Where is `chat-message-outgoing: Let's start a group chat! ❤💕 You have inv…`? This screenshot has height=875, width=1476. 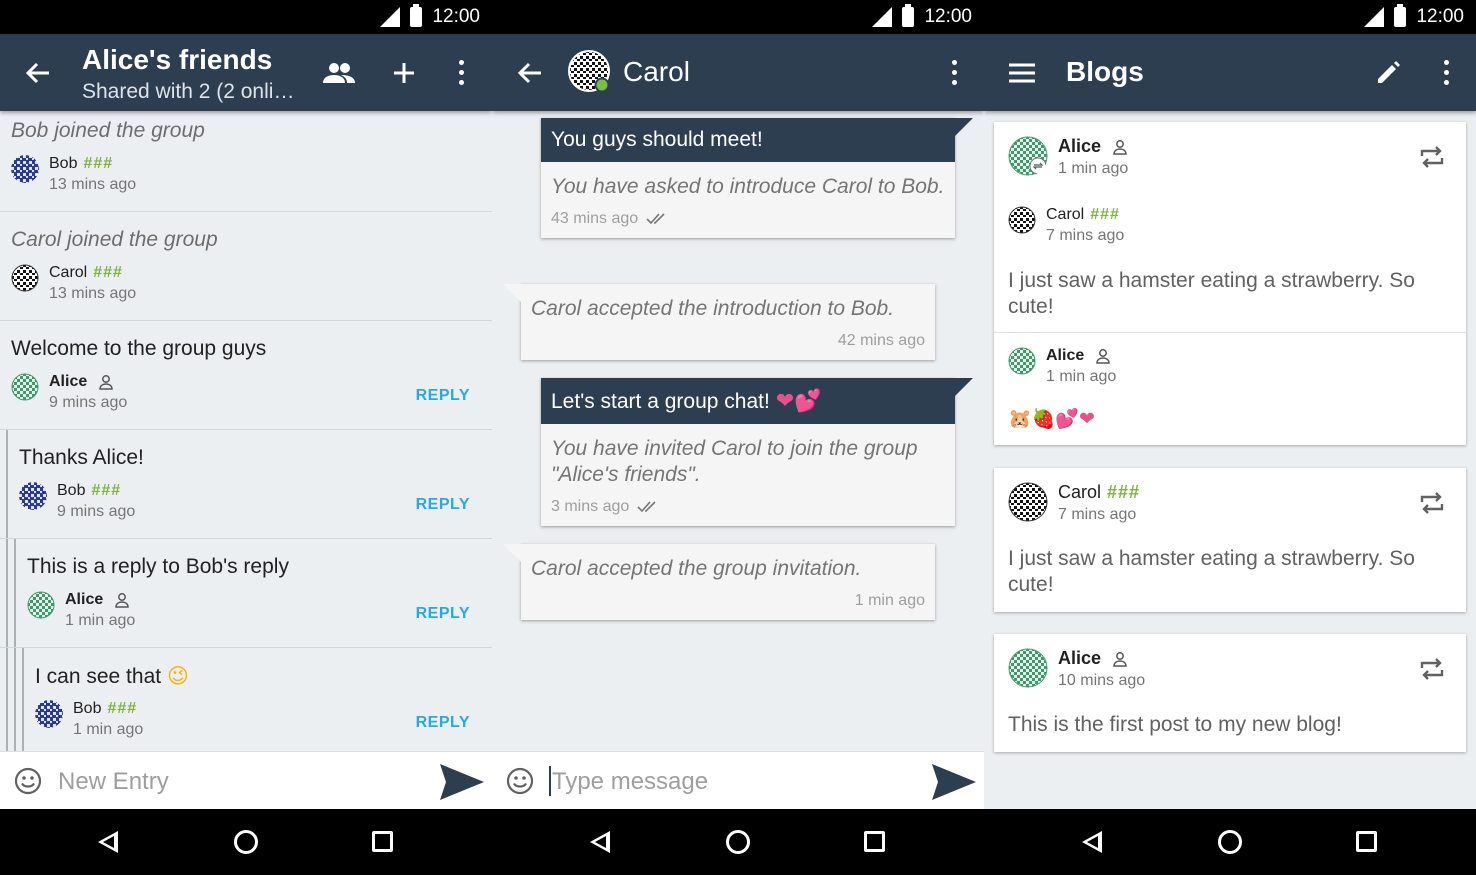
chat-message-outgoing: Let's start a group chat! ❤💕 You have inv… is located at coordinates (757, 452).